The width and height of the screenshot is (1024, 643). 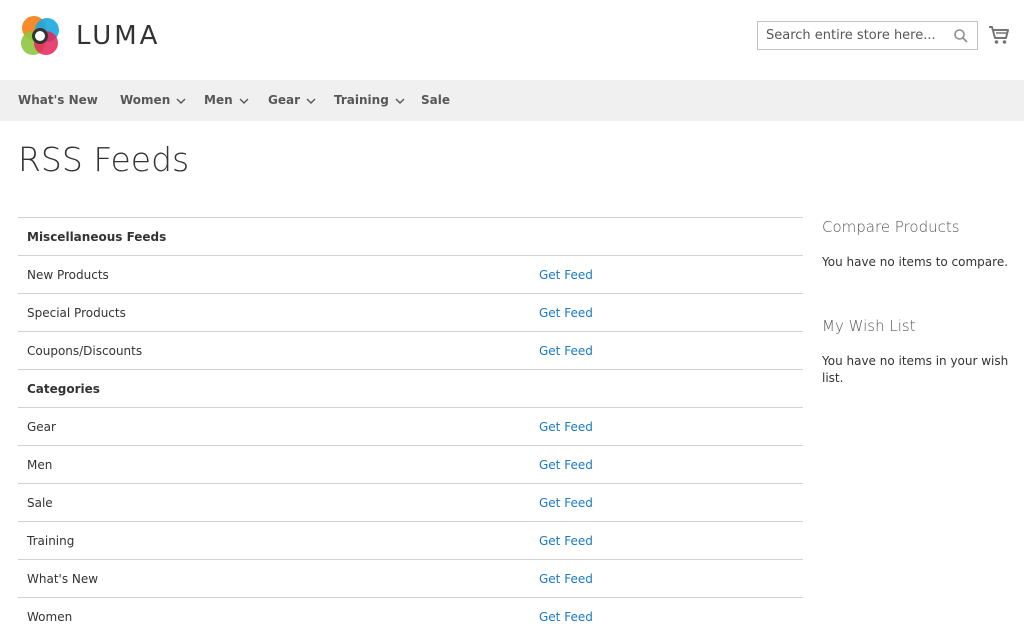 I want to click on nav-item-training: Training, so click(x=369, y=100).